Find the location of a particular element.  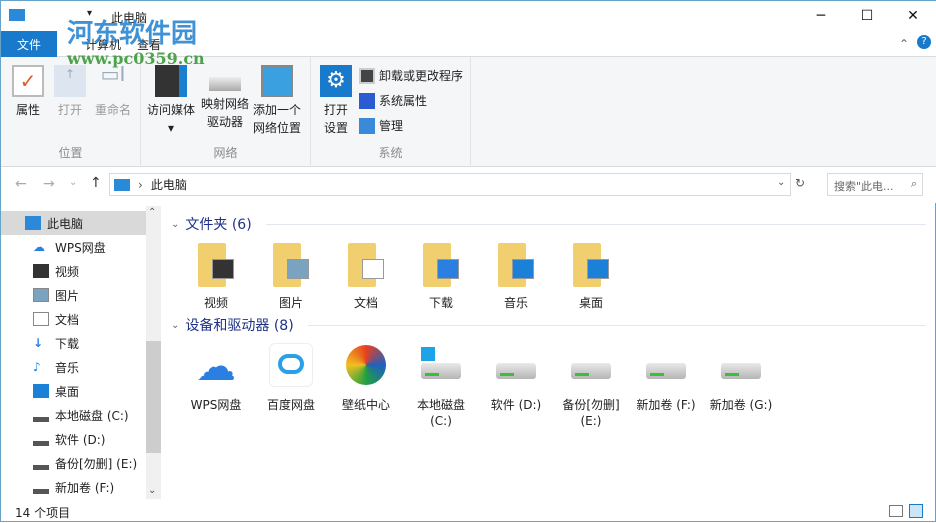

wps-cloud-icon: ☁ is located at coordinates (216, 367).